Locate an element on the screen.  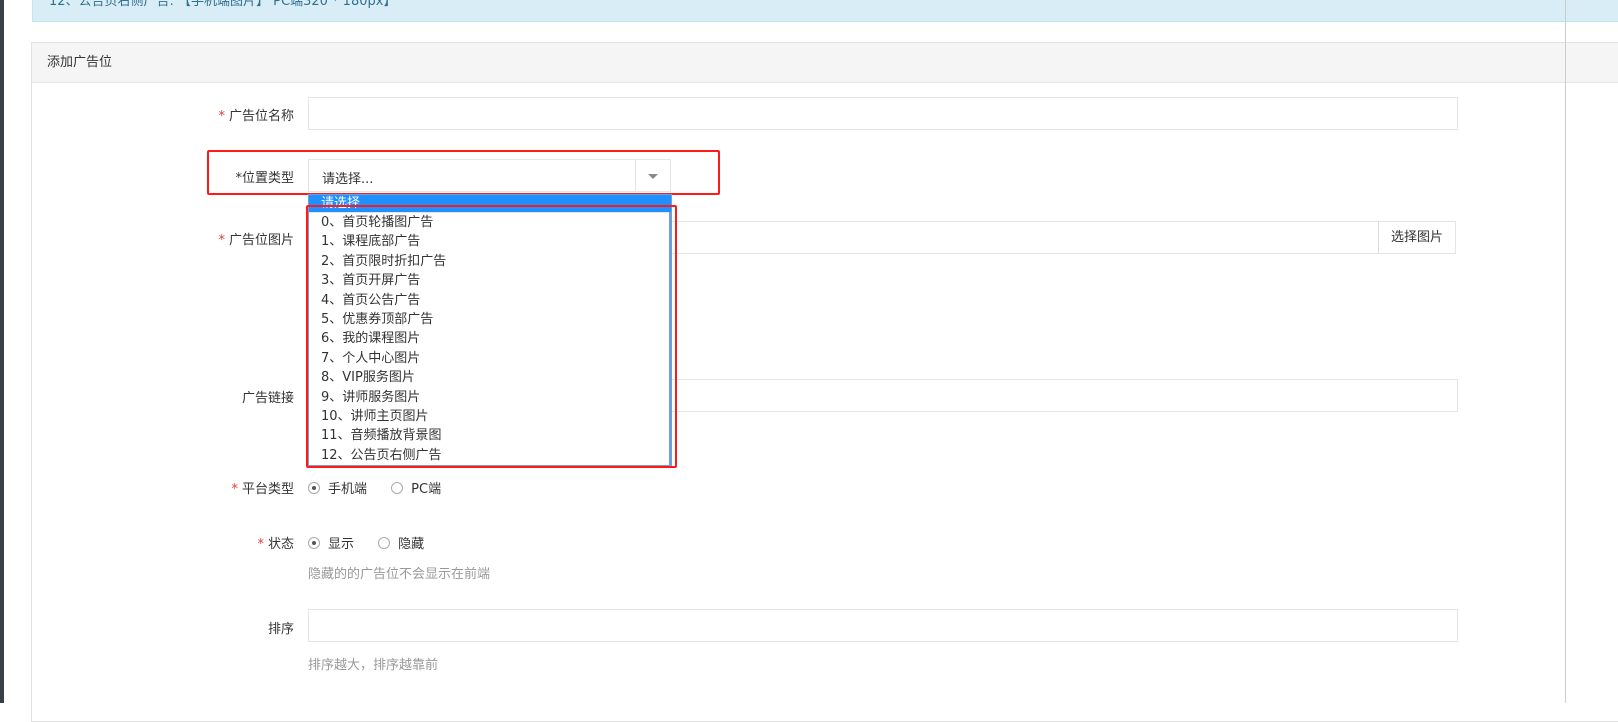
name-label: * 广告位名称 is located at coordinates (256, 116).